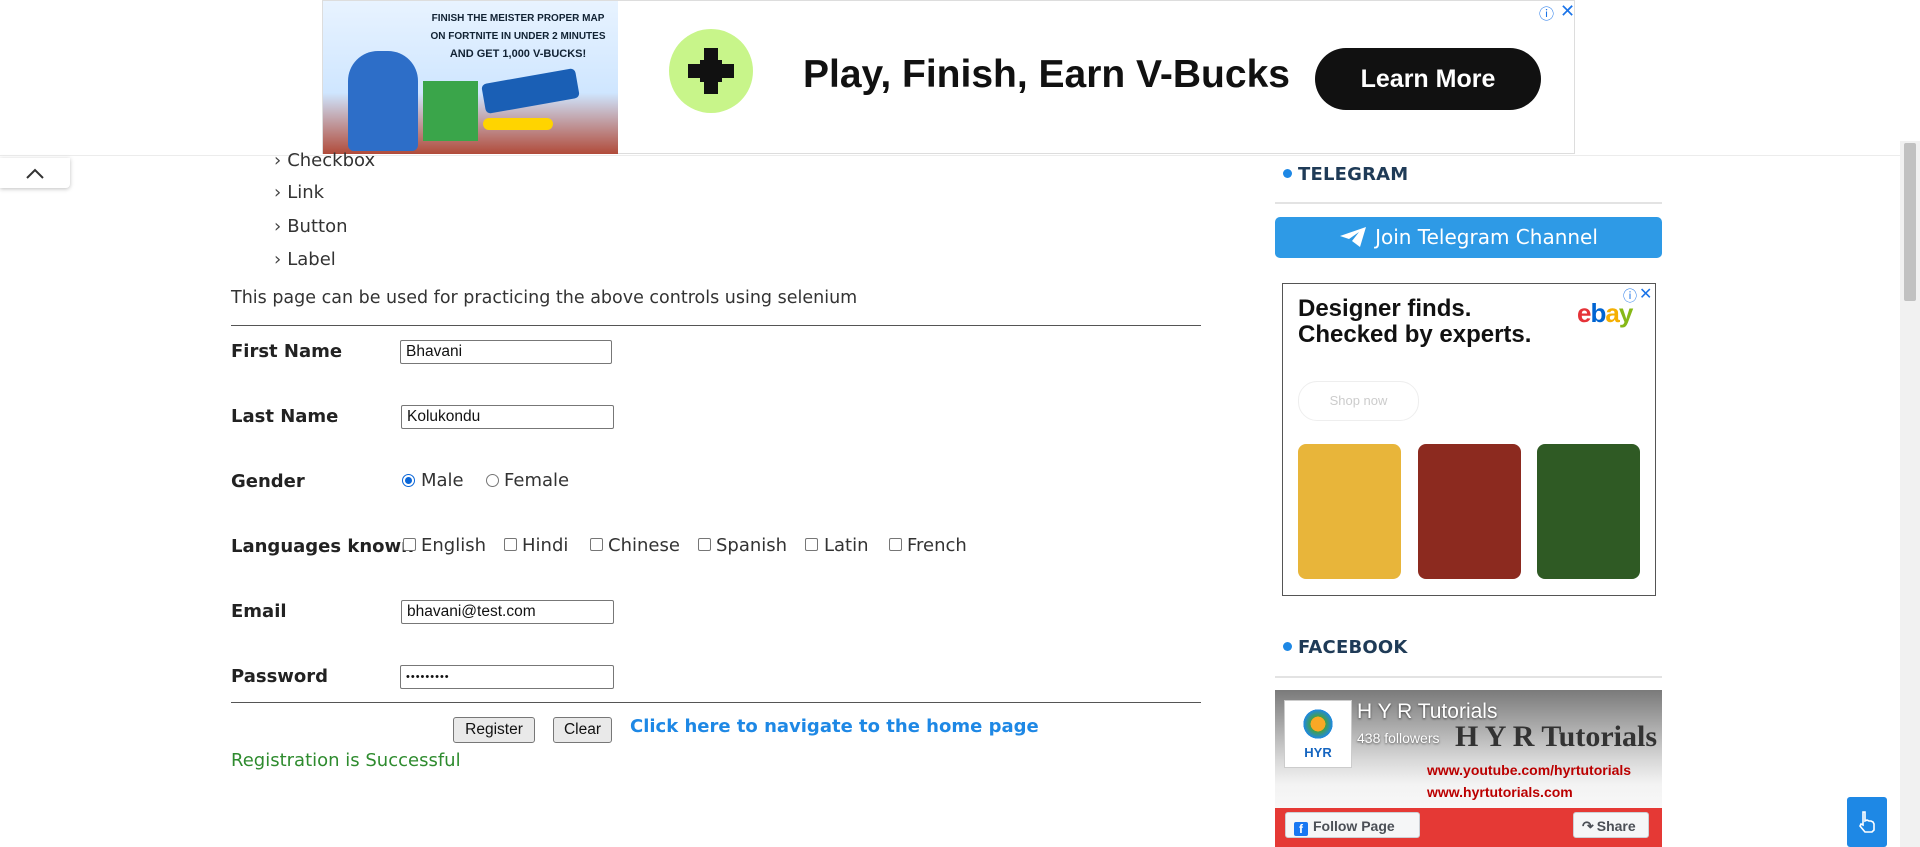  I want to click on list-item: › Checkbox, so click(324, 160).